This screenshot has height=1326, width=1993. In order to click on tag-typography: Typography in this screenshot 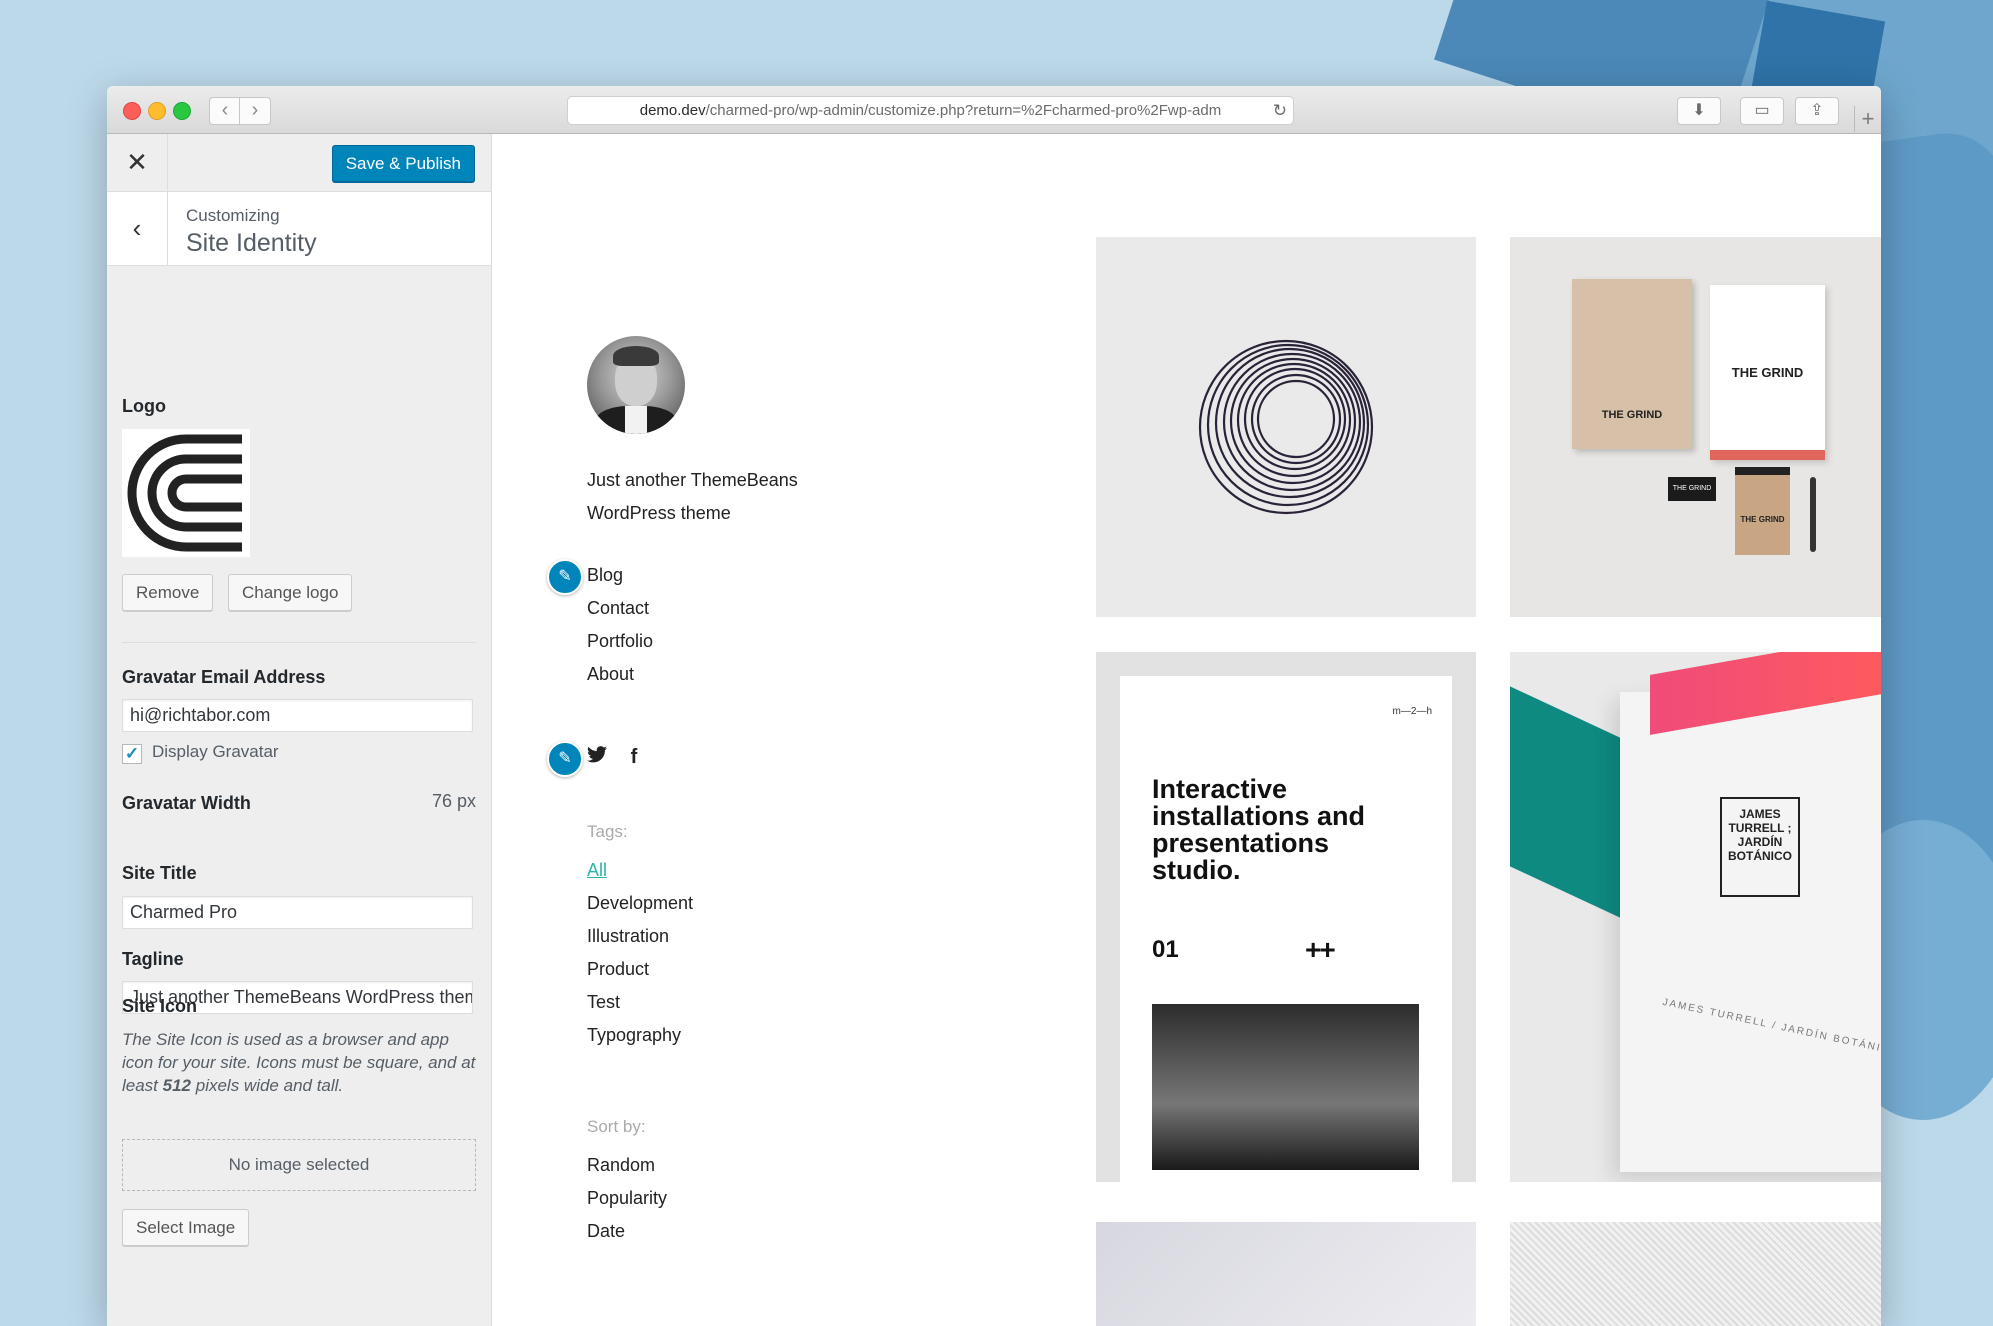, I will do `click(640, 1035)`.